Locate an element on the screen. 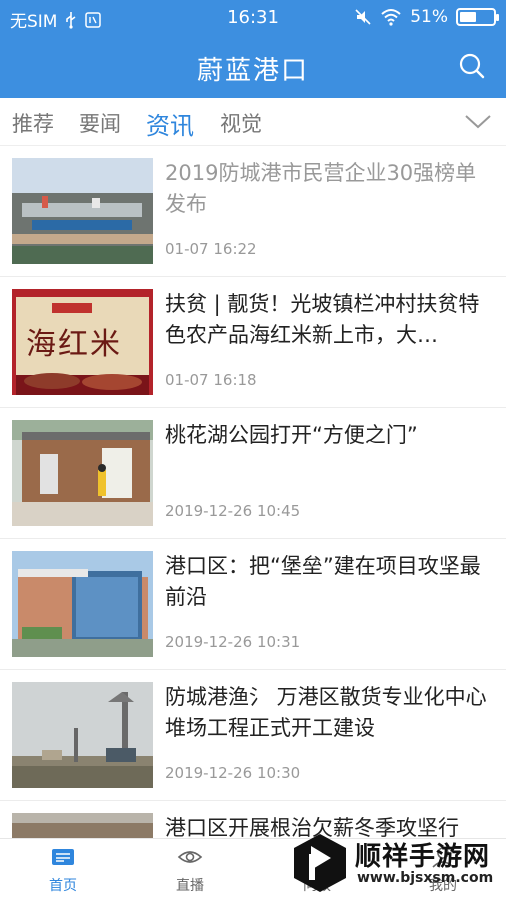 The image size is (506, 900). article-item: 港口区：把“堡垒”建在项目攻坚最前沿 2019-12-26 10:31 is located at coordinates (253, 604).